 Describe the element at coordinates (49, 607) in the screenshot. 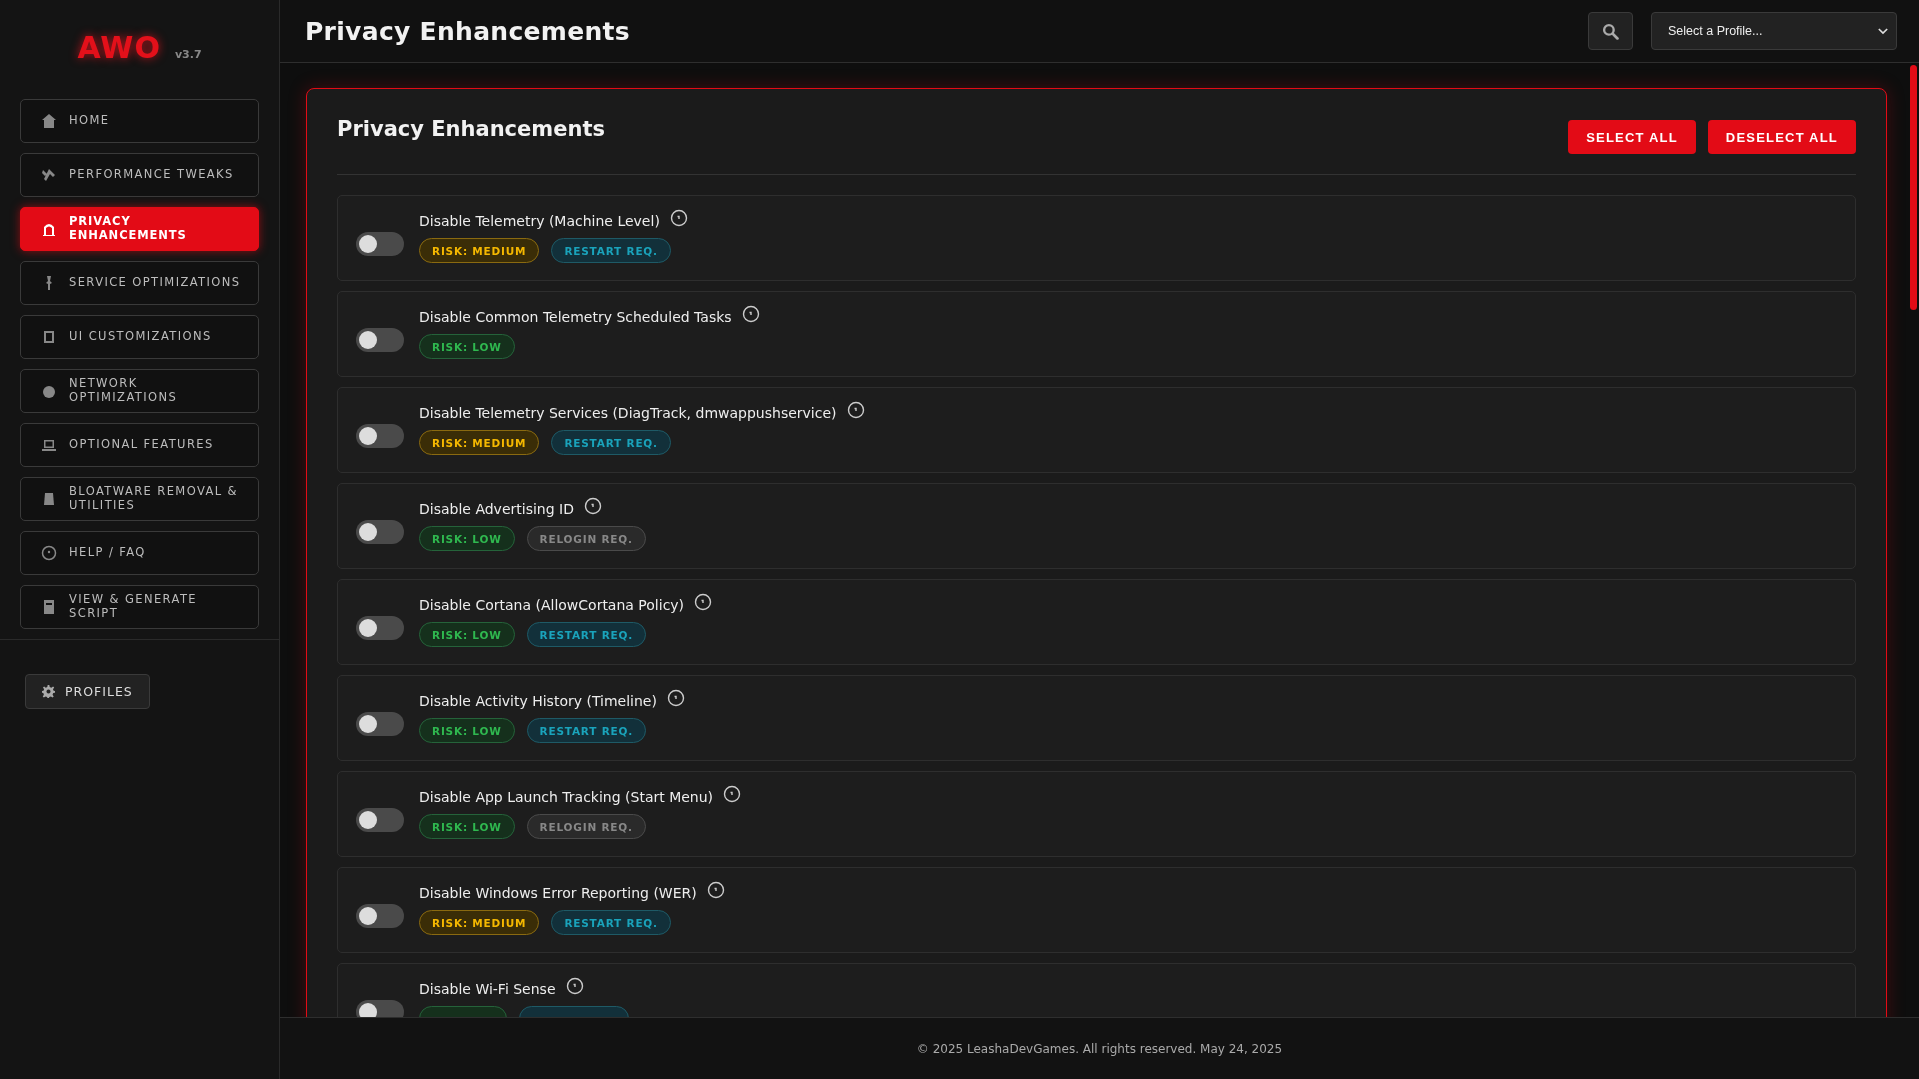

I see `document-icon` at that location.